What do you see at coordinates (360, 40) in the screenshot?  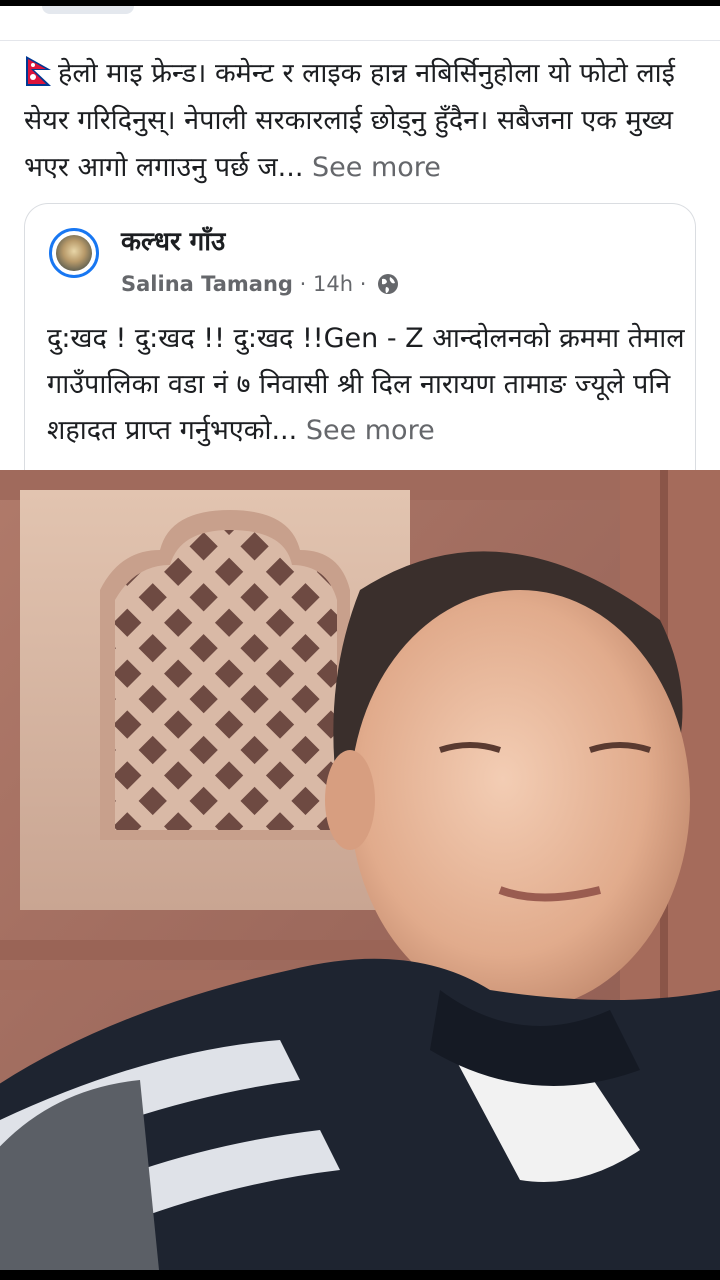 I see `divider` at bounding box center [360, 40].